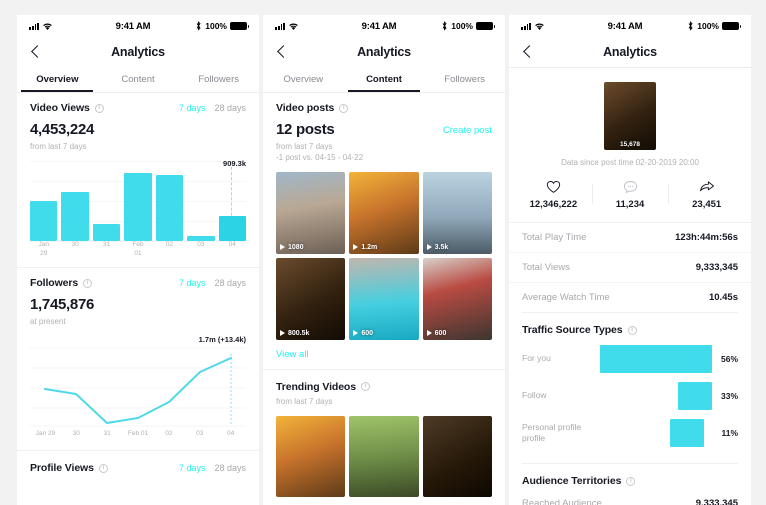 The width and height of the screenshot is (766, 505). I want to click on stat-key: Total Play Time, so click(554, 237).